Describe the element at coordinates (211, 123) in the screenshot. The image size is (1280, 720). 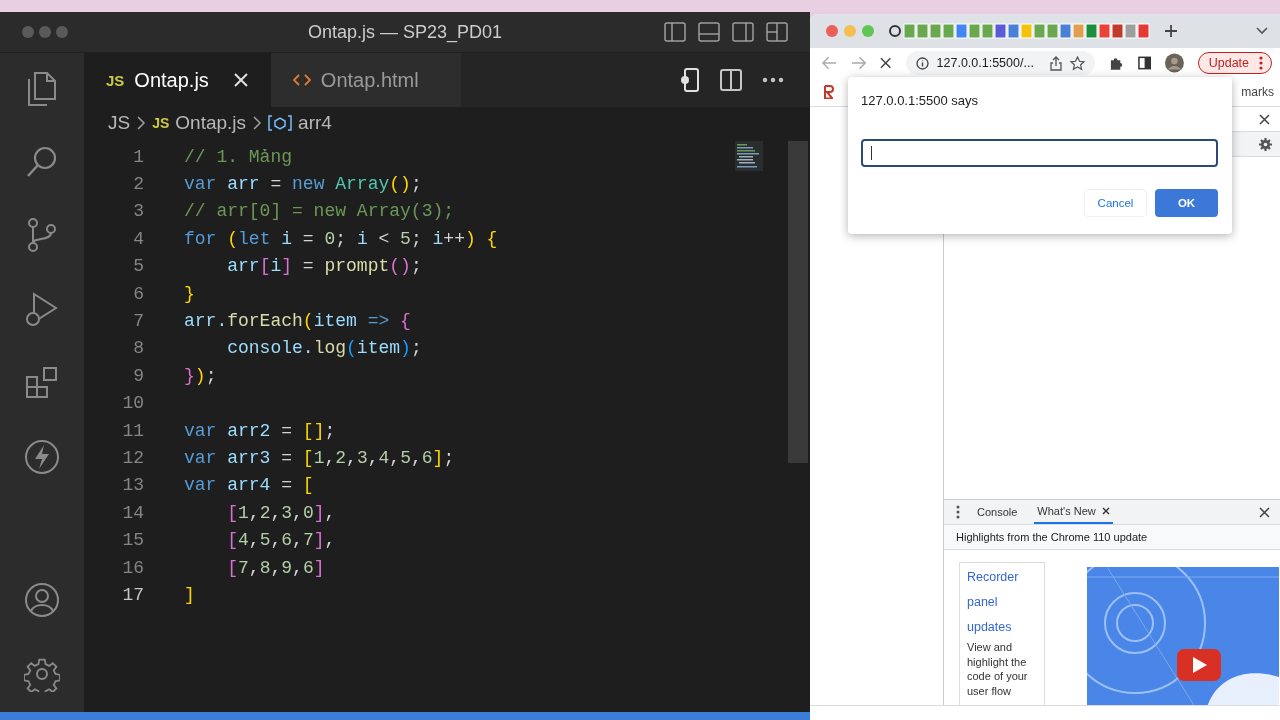
I see `breadcrumb-item: Ontap.js` at that location.